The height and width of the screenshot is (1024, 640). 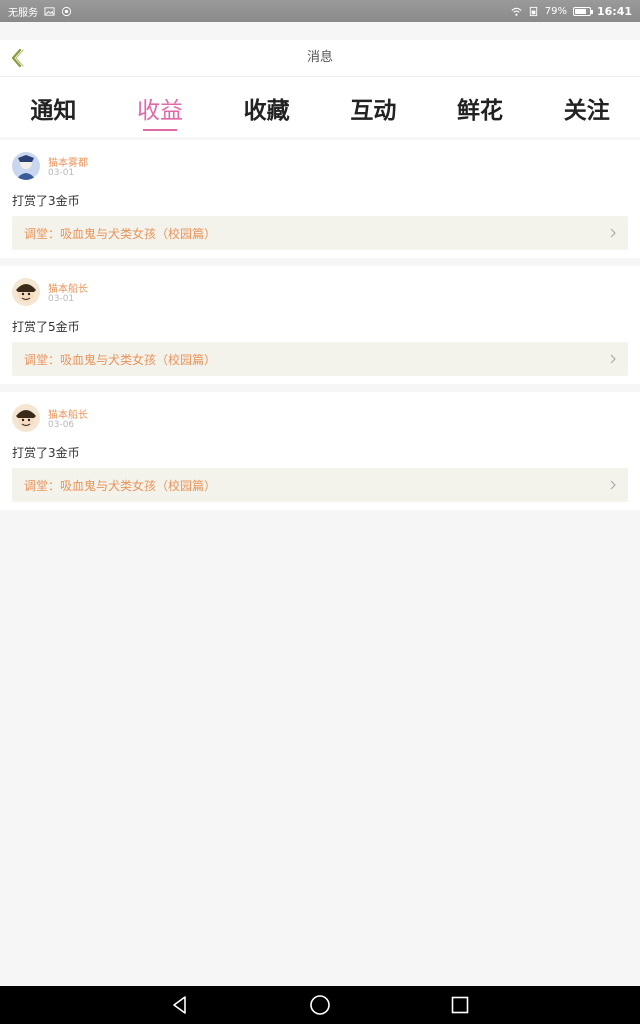 I want to click on nav-recents-button, so click(x=460, y=1005).